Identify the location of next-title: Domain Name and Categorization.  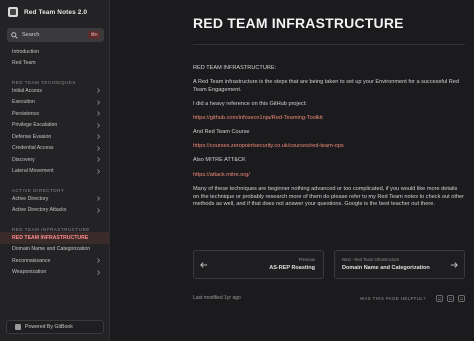
(386, 268).